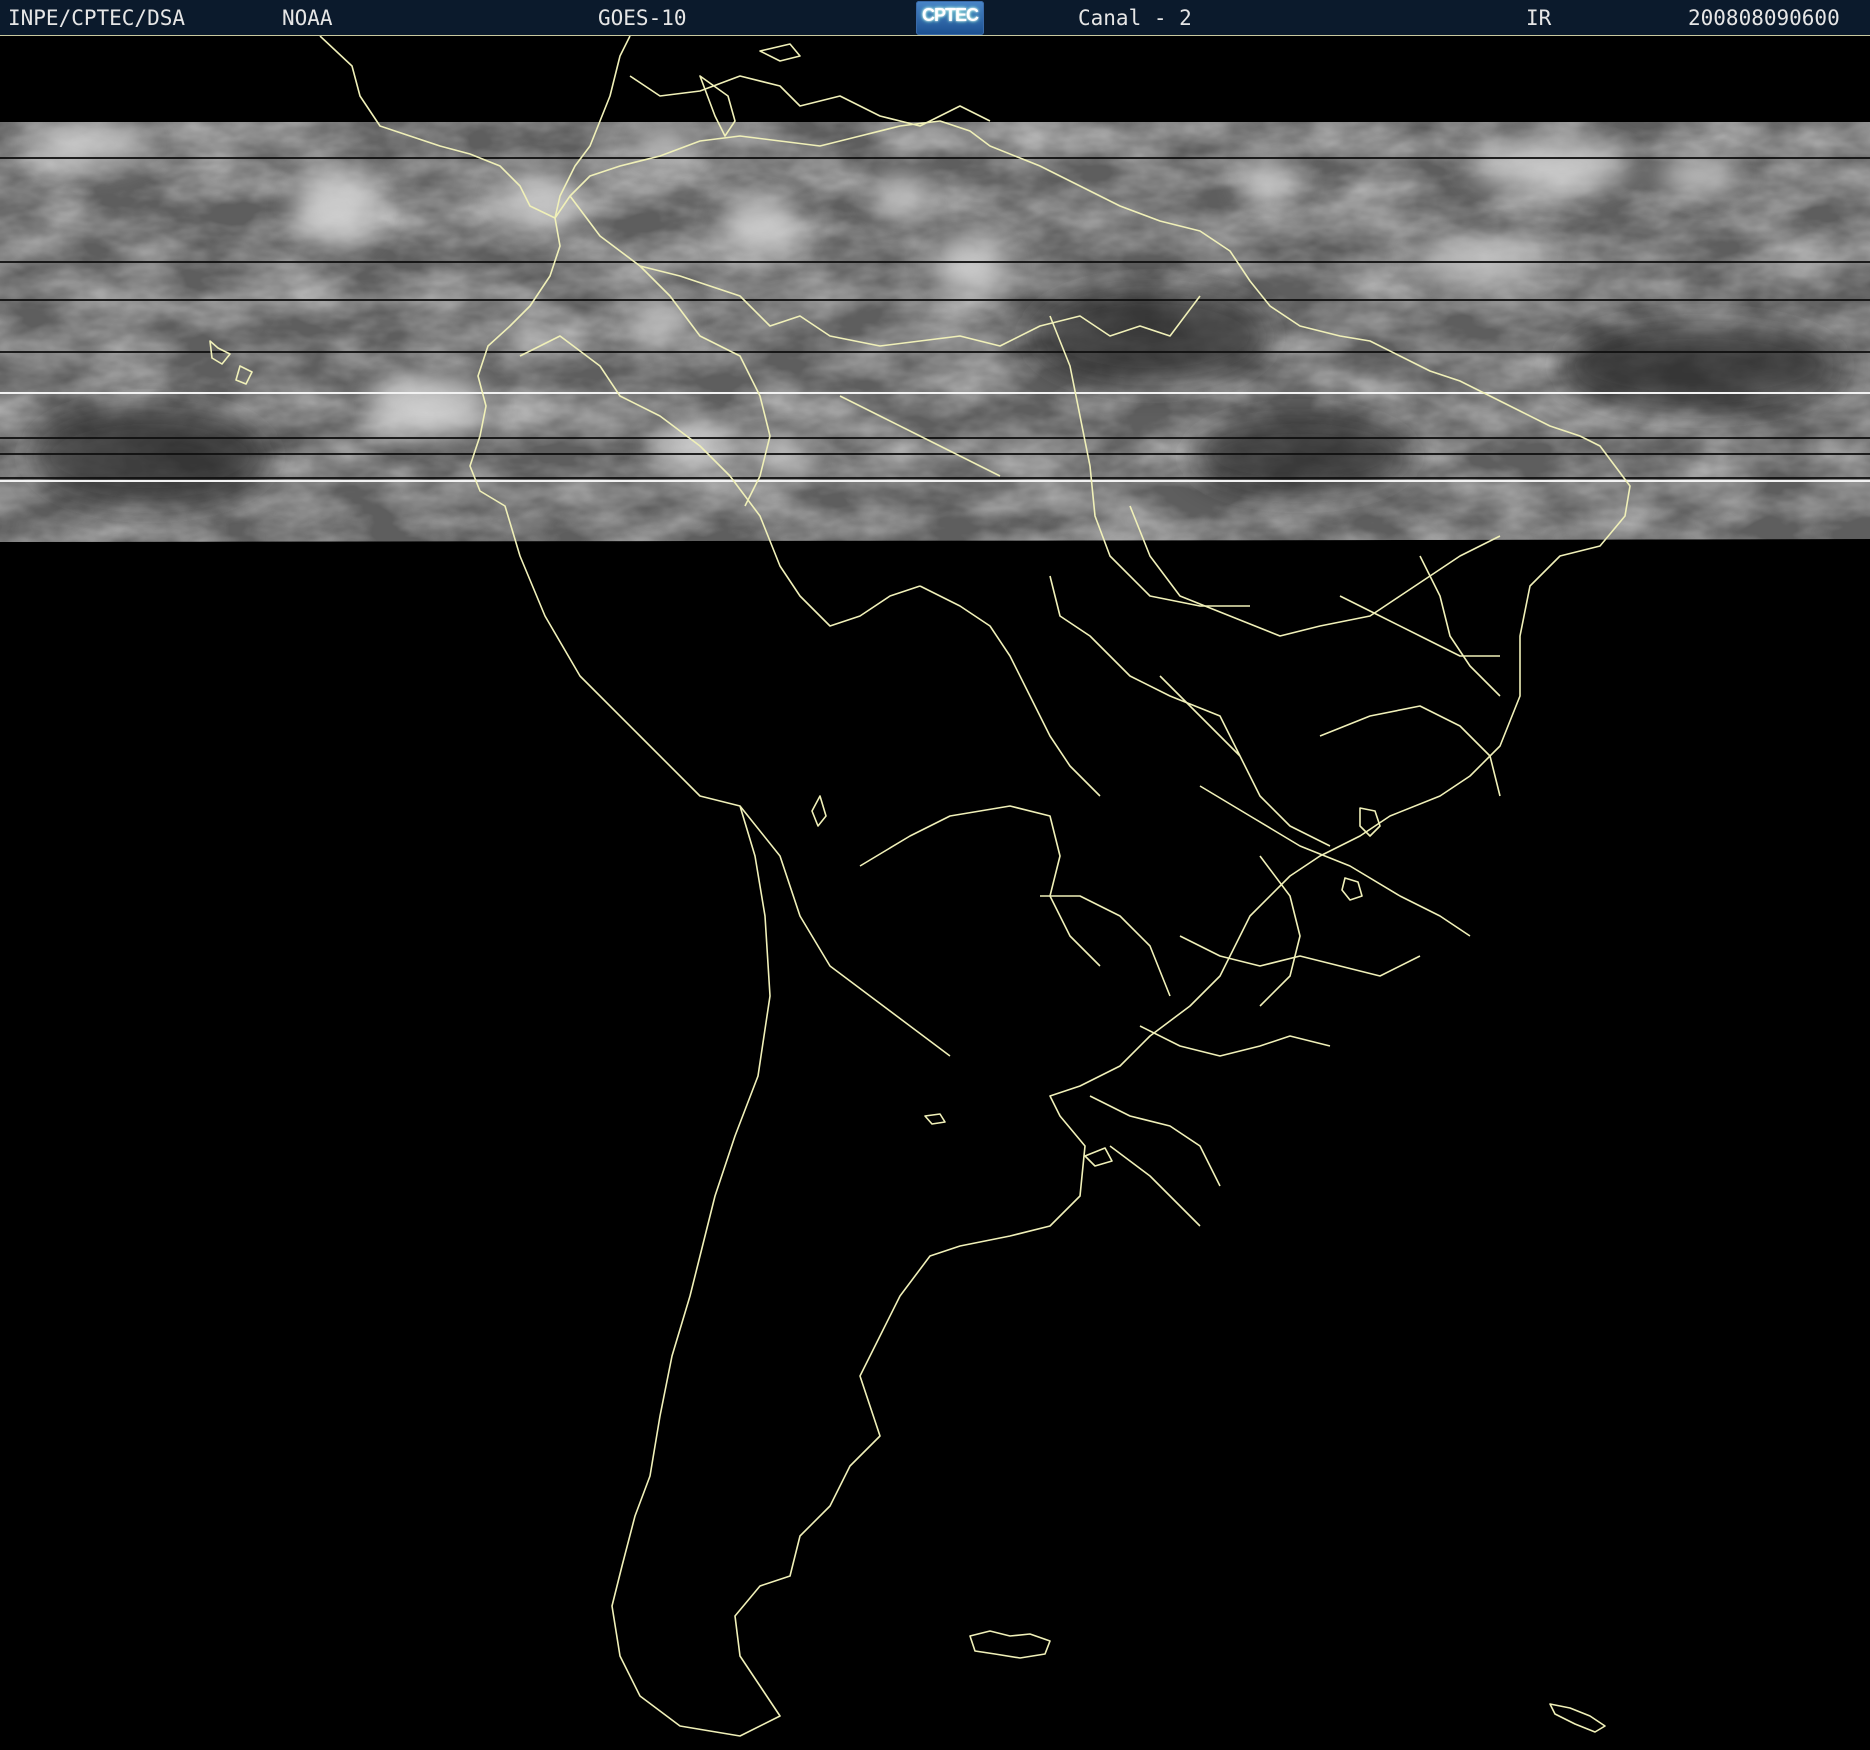 The width and height of the screenshot is (1870, 1750). I want to click on channel-label: Canal - 2, so click(1135, 18).